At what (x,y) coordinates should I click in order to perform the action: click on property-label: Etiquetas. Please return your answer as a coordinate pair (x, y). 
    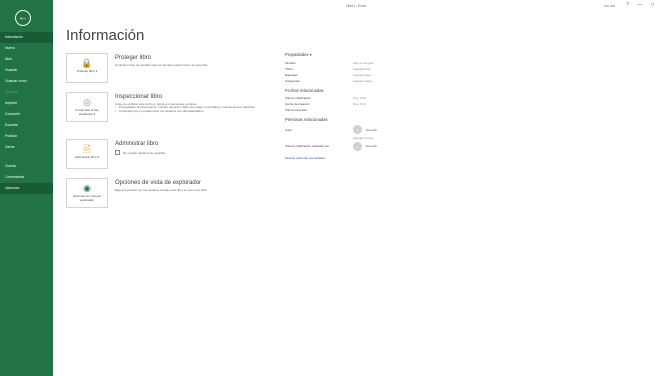
    Looking at the image, I should click on (291, 75).